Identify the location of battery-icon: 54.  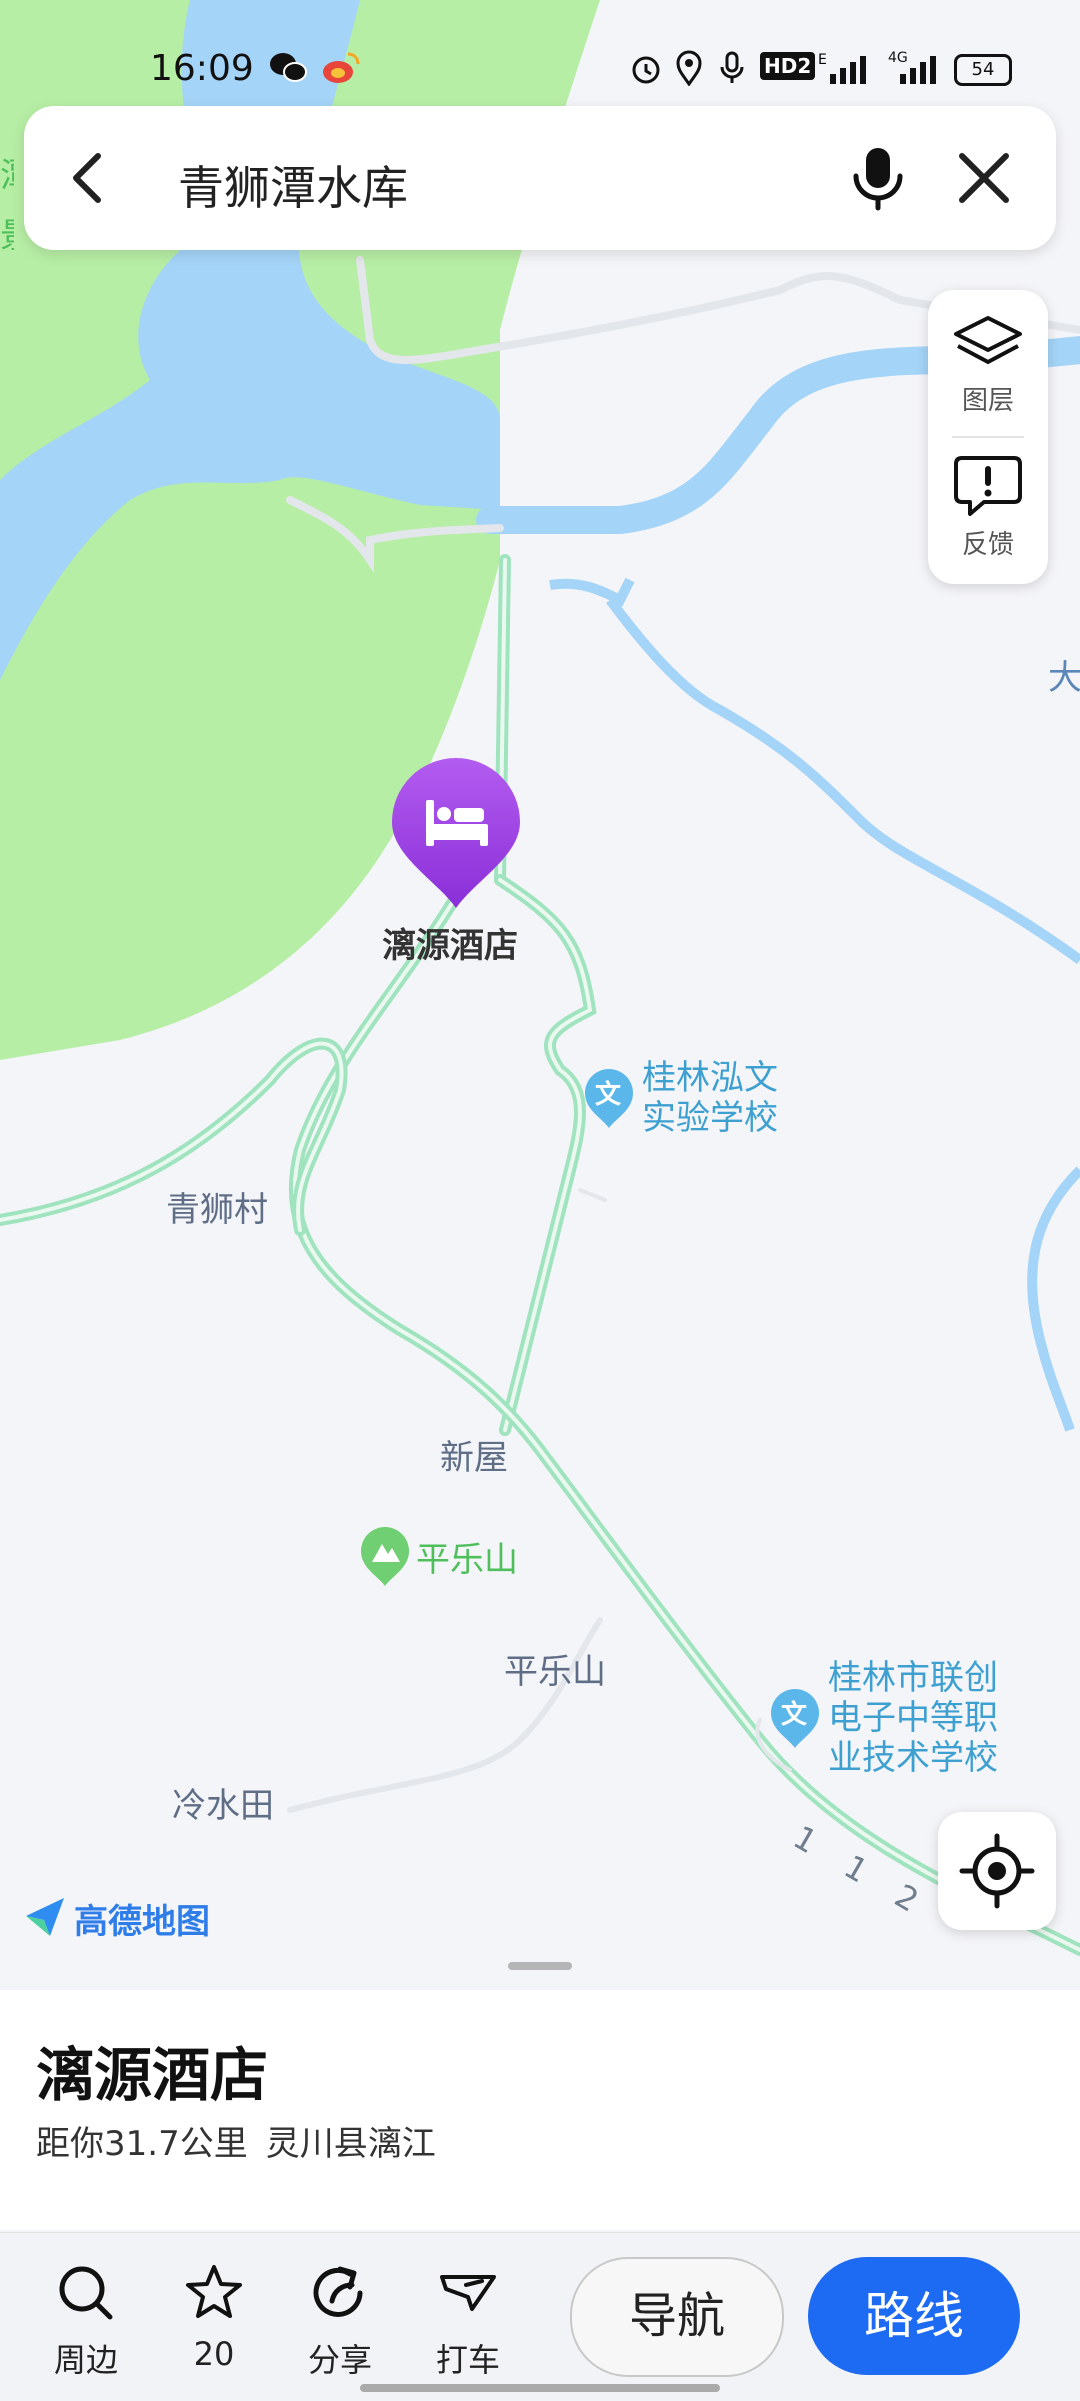
(983, 70).